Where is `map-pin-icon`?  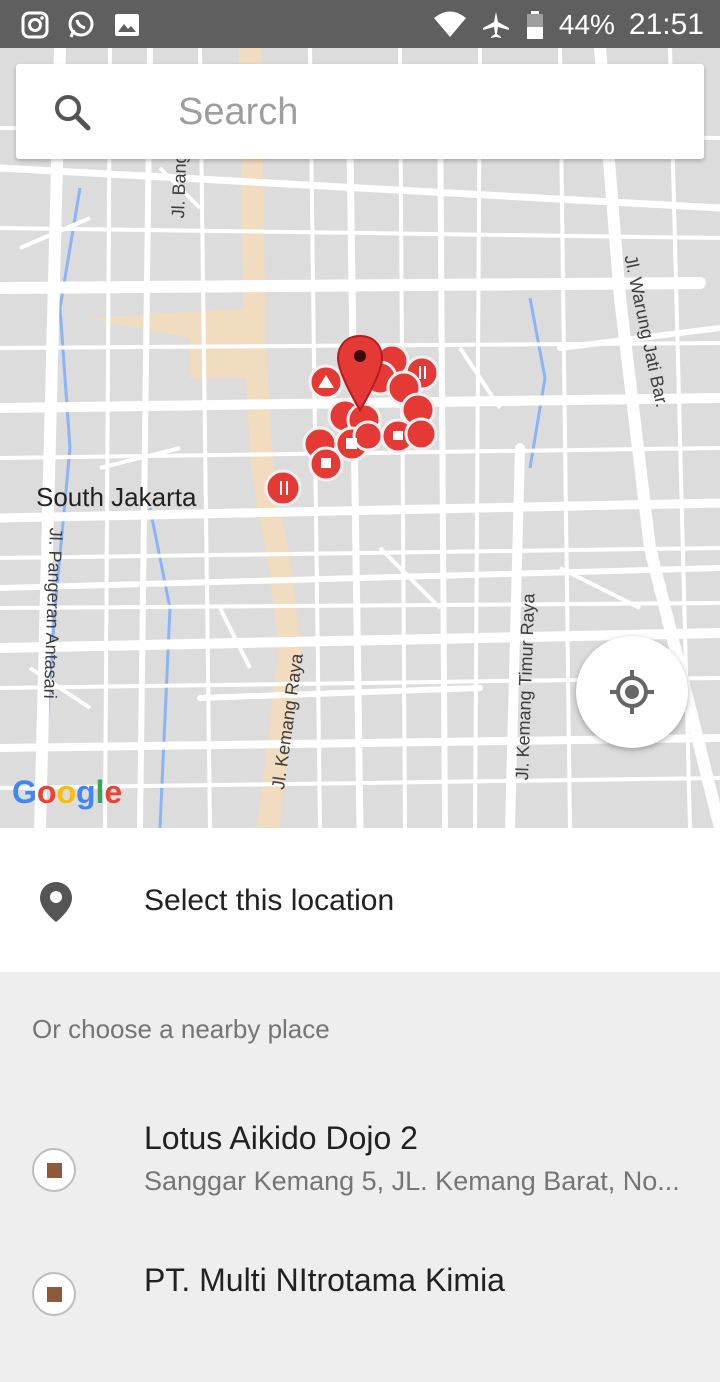
map-pin-icon is located at coordinates (56, 902).